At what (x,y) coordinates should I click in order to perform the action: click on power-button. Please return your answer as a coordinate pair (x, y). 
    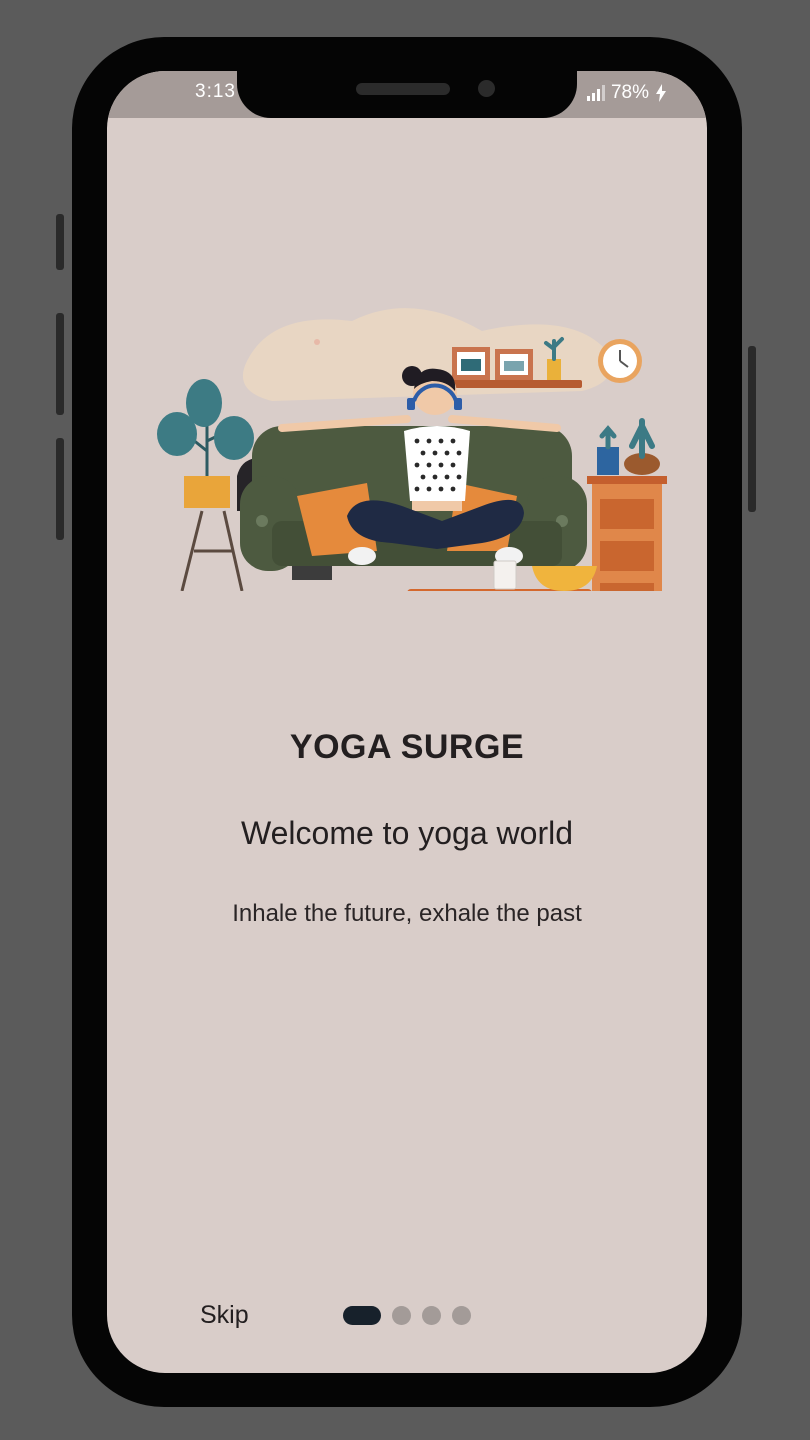
    Looking at the image, I should click on (752, 429).